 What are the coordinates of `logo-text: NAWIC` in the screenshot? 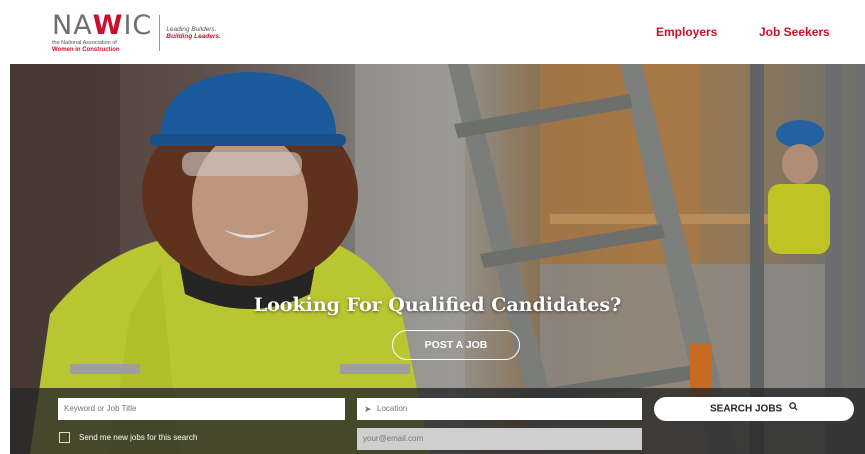 It's located at (102, 25).